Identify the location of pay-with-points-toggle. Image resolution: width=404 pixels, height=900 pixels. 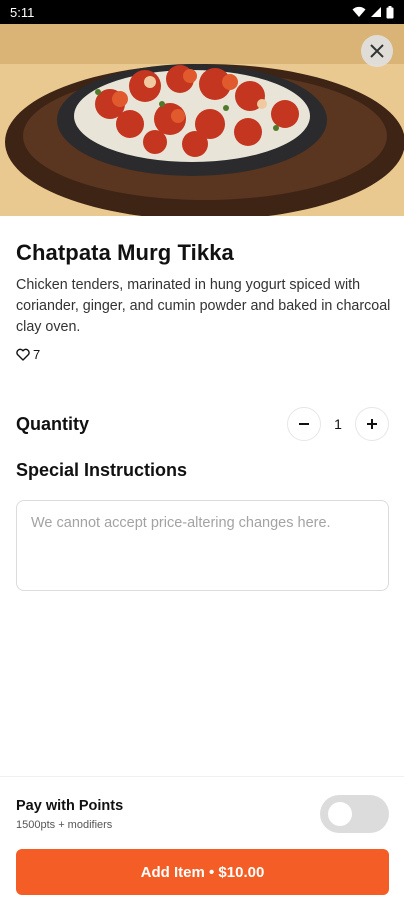
(354, 814).